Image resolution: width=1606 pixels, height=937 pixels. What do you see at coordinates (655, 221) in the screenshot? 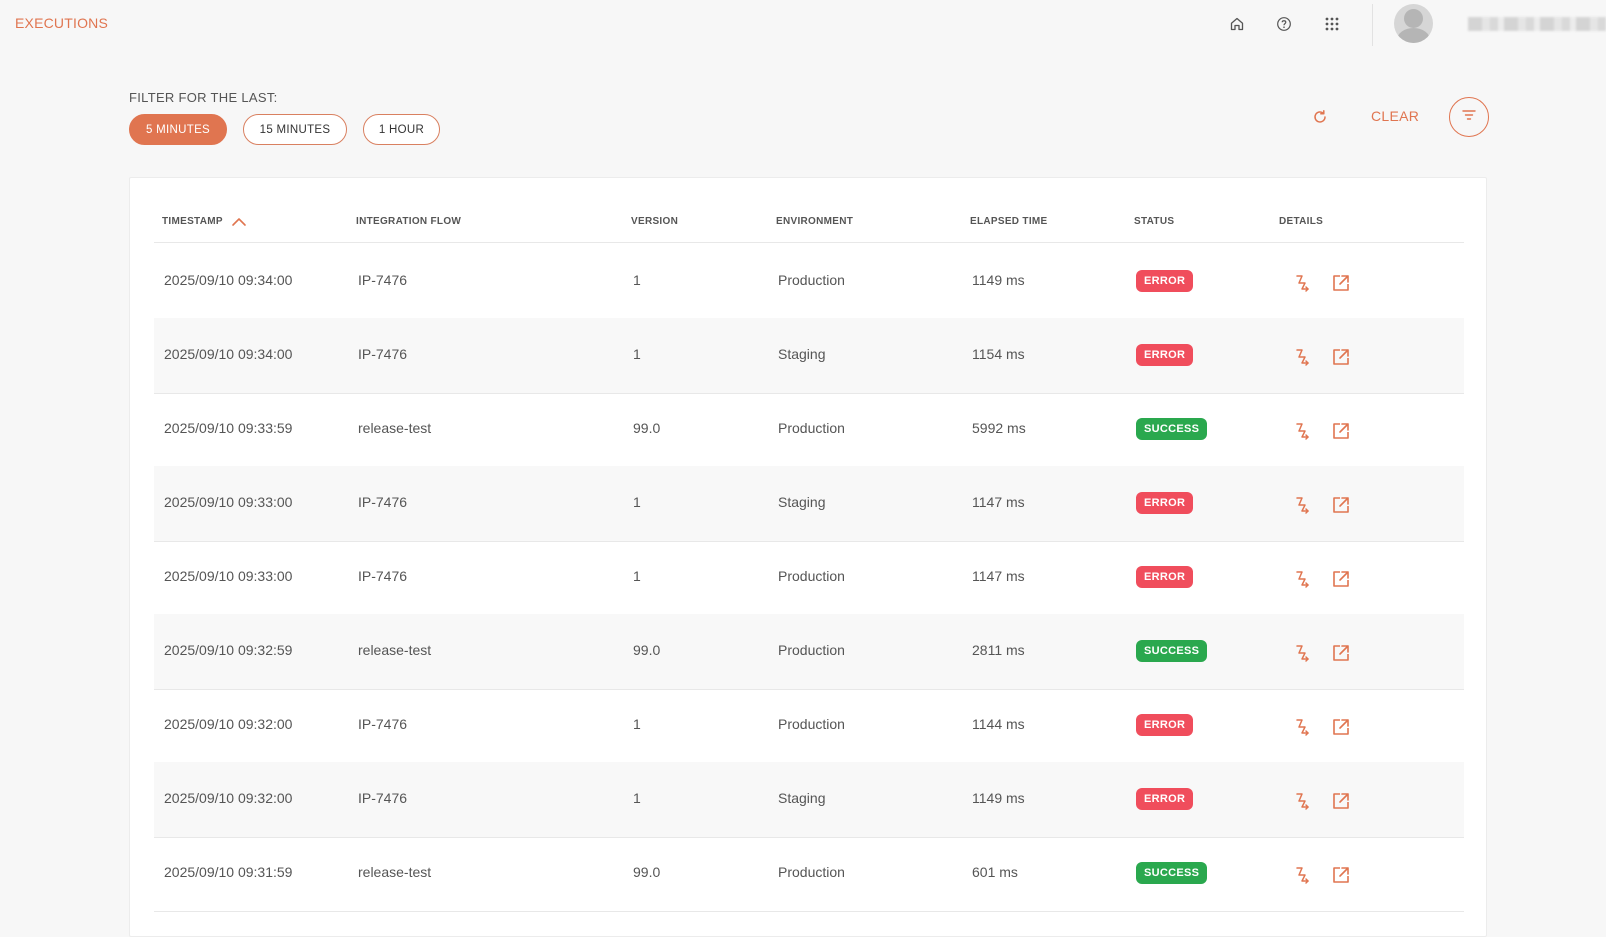
I see `column-header-version: VERSION` at bounding box center [655, 221].